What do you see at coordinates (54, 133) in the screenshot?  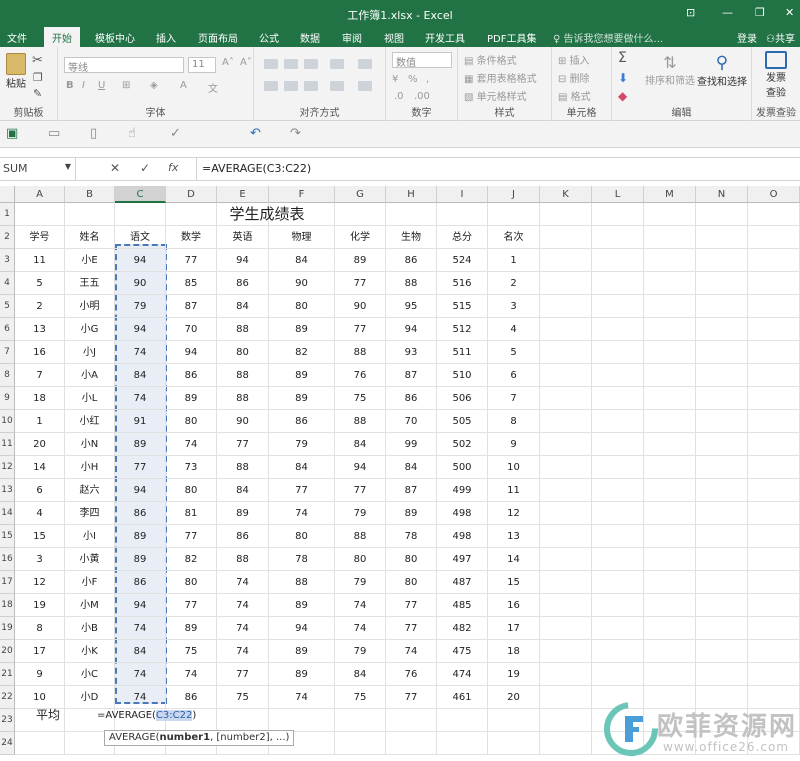 I see `open-icon: ▭` at bounding box center [54, 133].